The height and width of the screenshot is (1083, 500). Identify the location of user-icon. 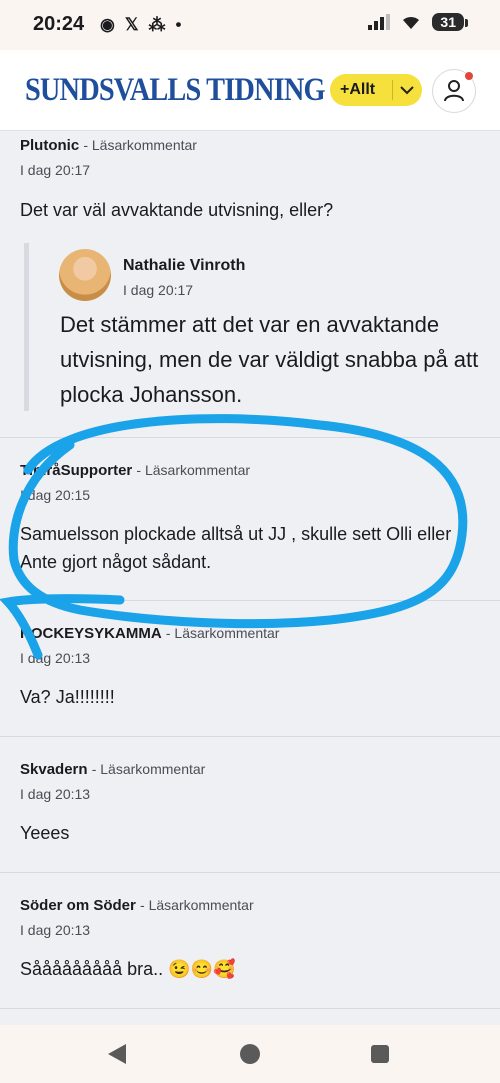
(454, 91).